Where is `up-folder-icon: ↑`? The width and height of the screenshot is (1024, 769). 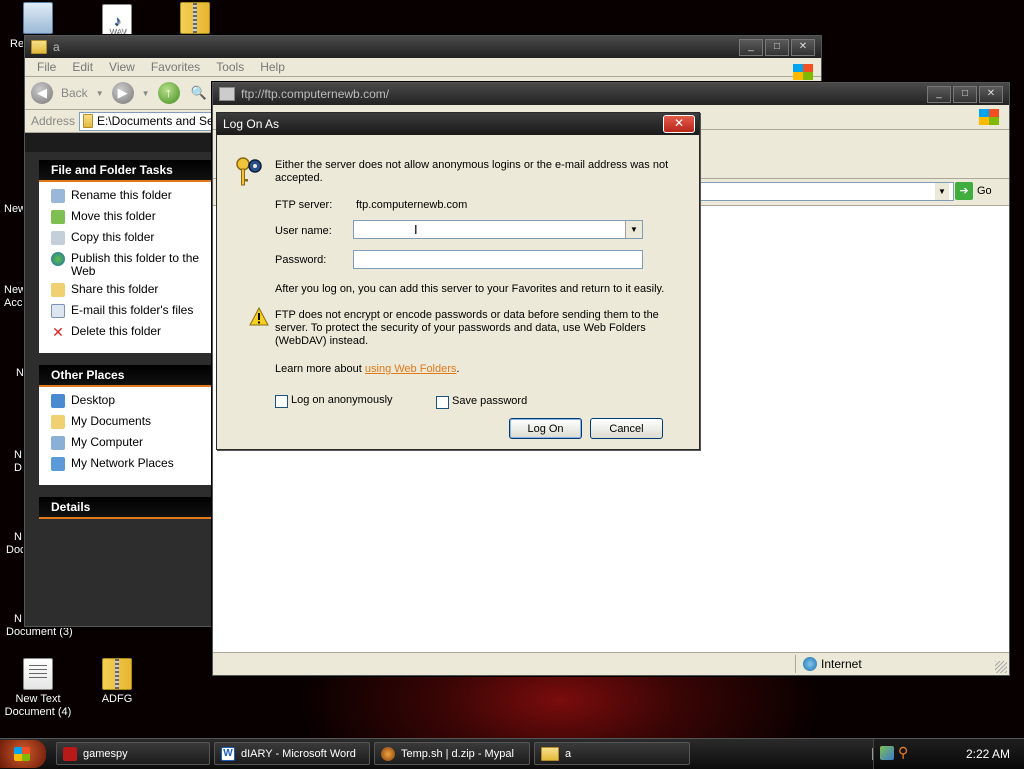 up-folder-icon: ↑ is located at coordinates (168, 93).